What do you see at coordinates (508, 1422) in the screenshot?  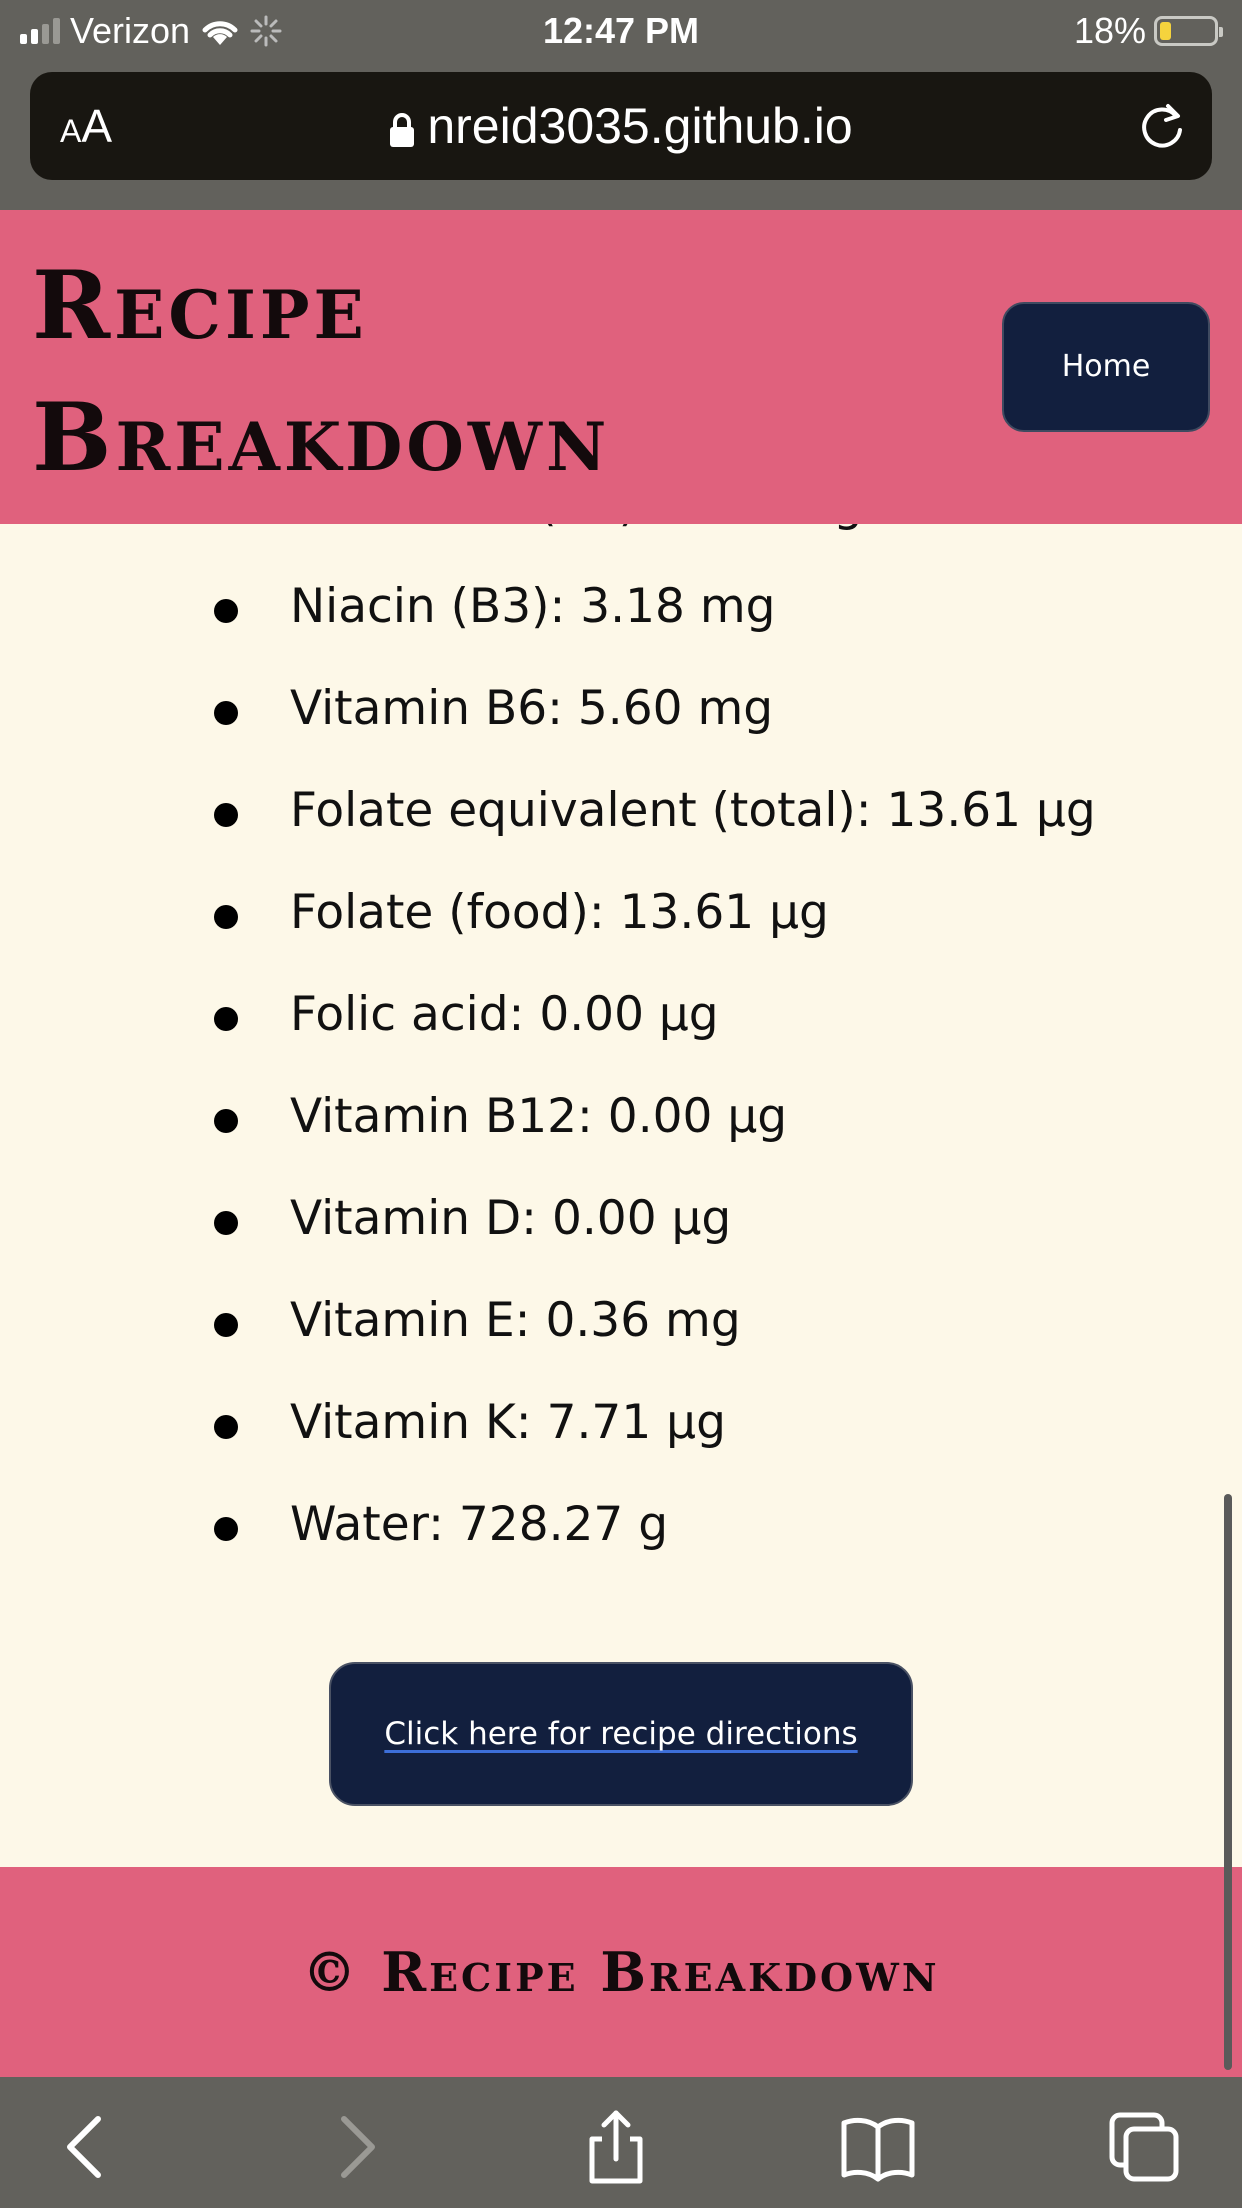 I see `nutrient-text: Vitamin K: 7.71 µg` at bounding box center [508, 1422].